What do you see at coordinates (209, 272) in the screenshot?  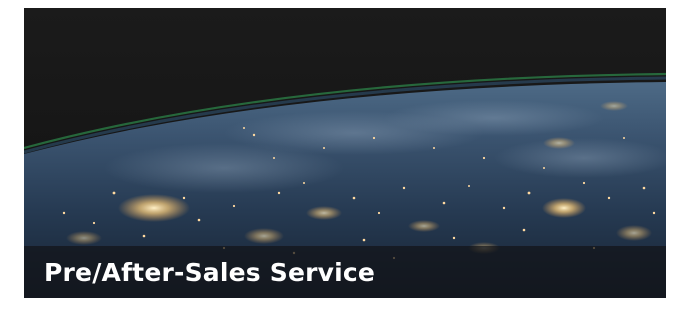 I see `card-title: Pre/After-Sales Service` at bounding box center [209, 272].